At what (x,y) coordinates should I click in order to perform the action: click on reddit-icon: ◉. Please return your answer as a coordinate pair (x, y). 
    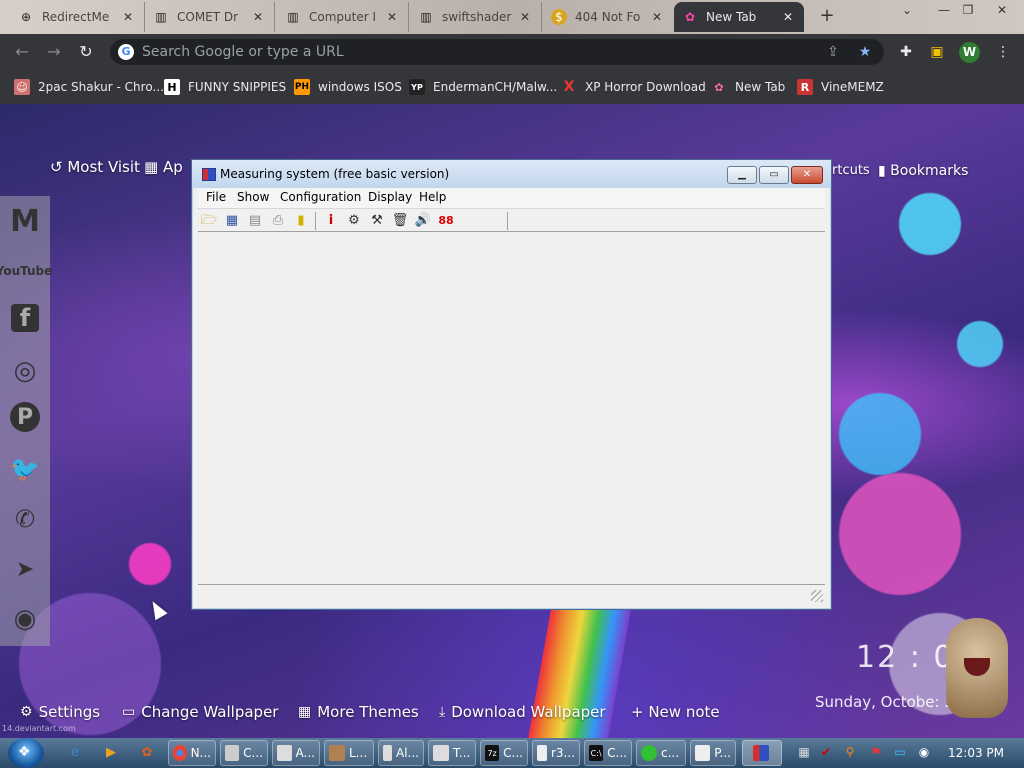
    Looking at the image, I should click on (25, 619).